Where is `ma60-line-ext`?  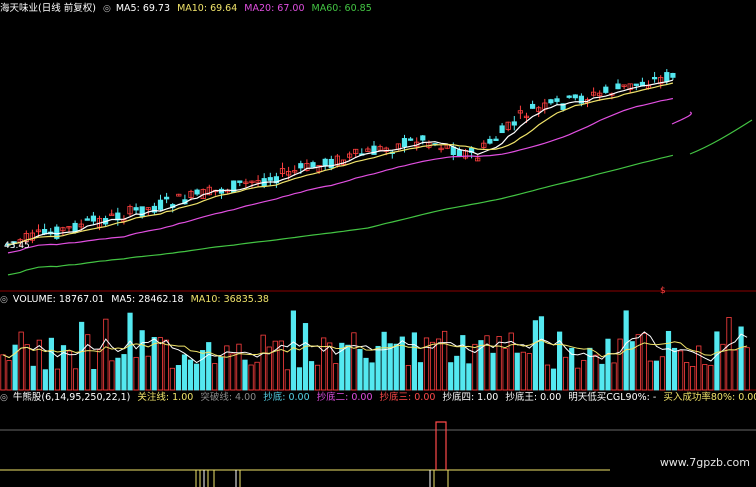 ma60-line-ext is located at coordinates (721, 137).